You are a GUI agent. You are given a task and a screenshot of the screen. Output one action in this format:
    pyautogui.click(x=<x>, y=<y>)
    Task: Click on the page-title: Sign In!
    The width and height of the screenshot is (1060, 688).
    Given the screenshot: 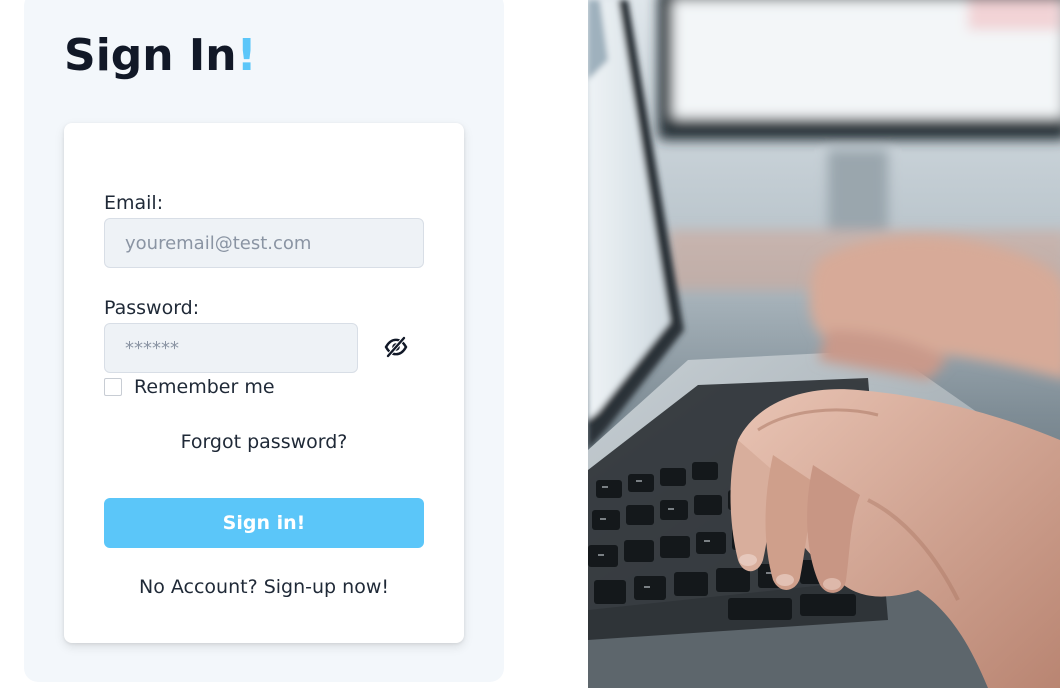 What is the action you would take?
    pyautogui.click(x=160, y=55)
    